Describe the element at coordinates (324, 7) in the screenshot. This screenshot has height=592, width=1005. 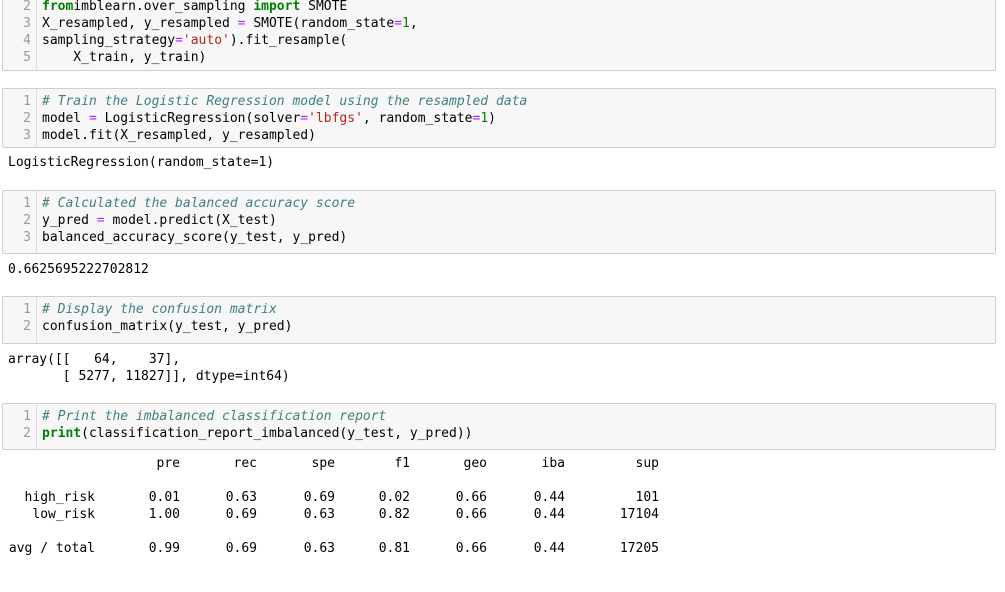
I see `code-token: SMOTE` at that location.